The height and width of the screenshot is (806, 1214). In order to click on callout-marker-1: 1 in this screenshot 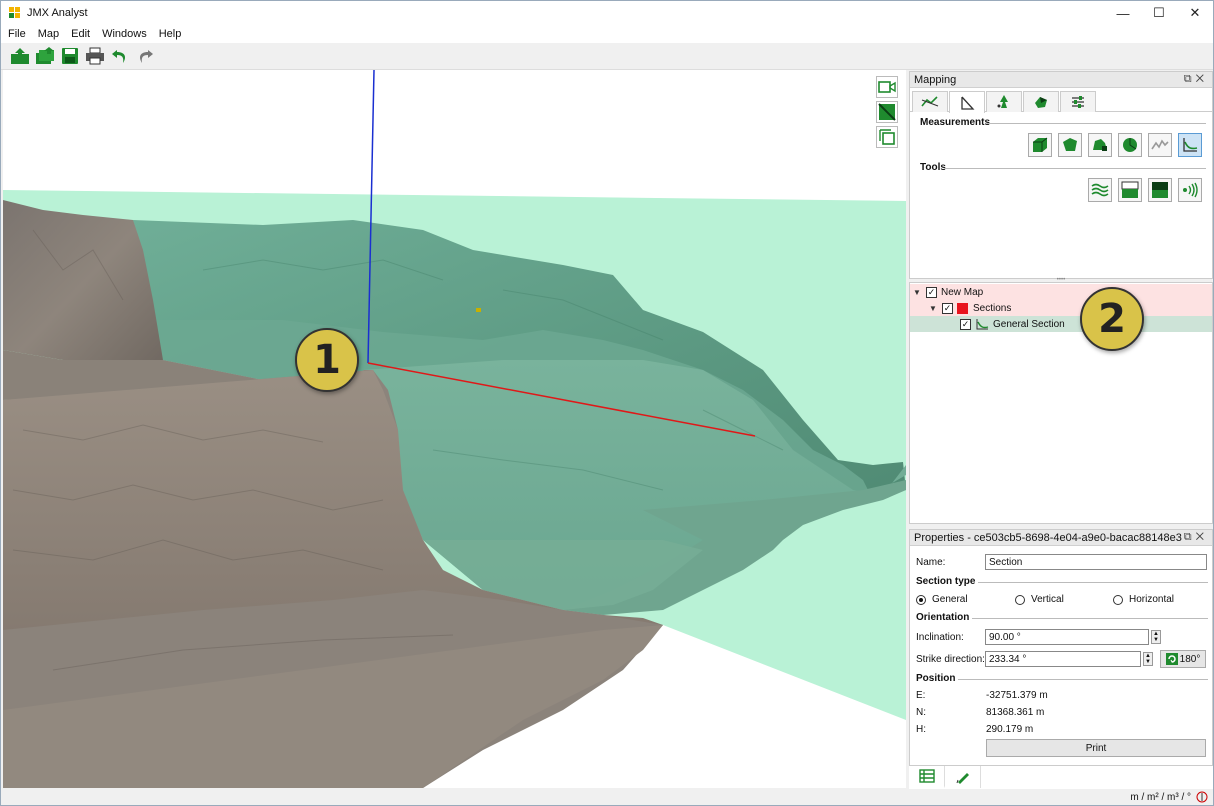, I will do `click(327, 360)`.